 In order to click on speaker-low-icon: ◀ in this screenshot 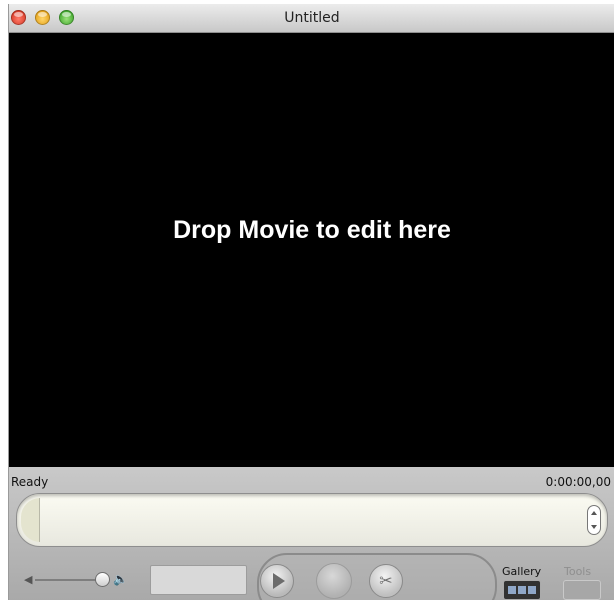, I will do `click(28, 579)`.